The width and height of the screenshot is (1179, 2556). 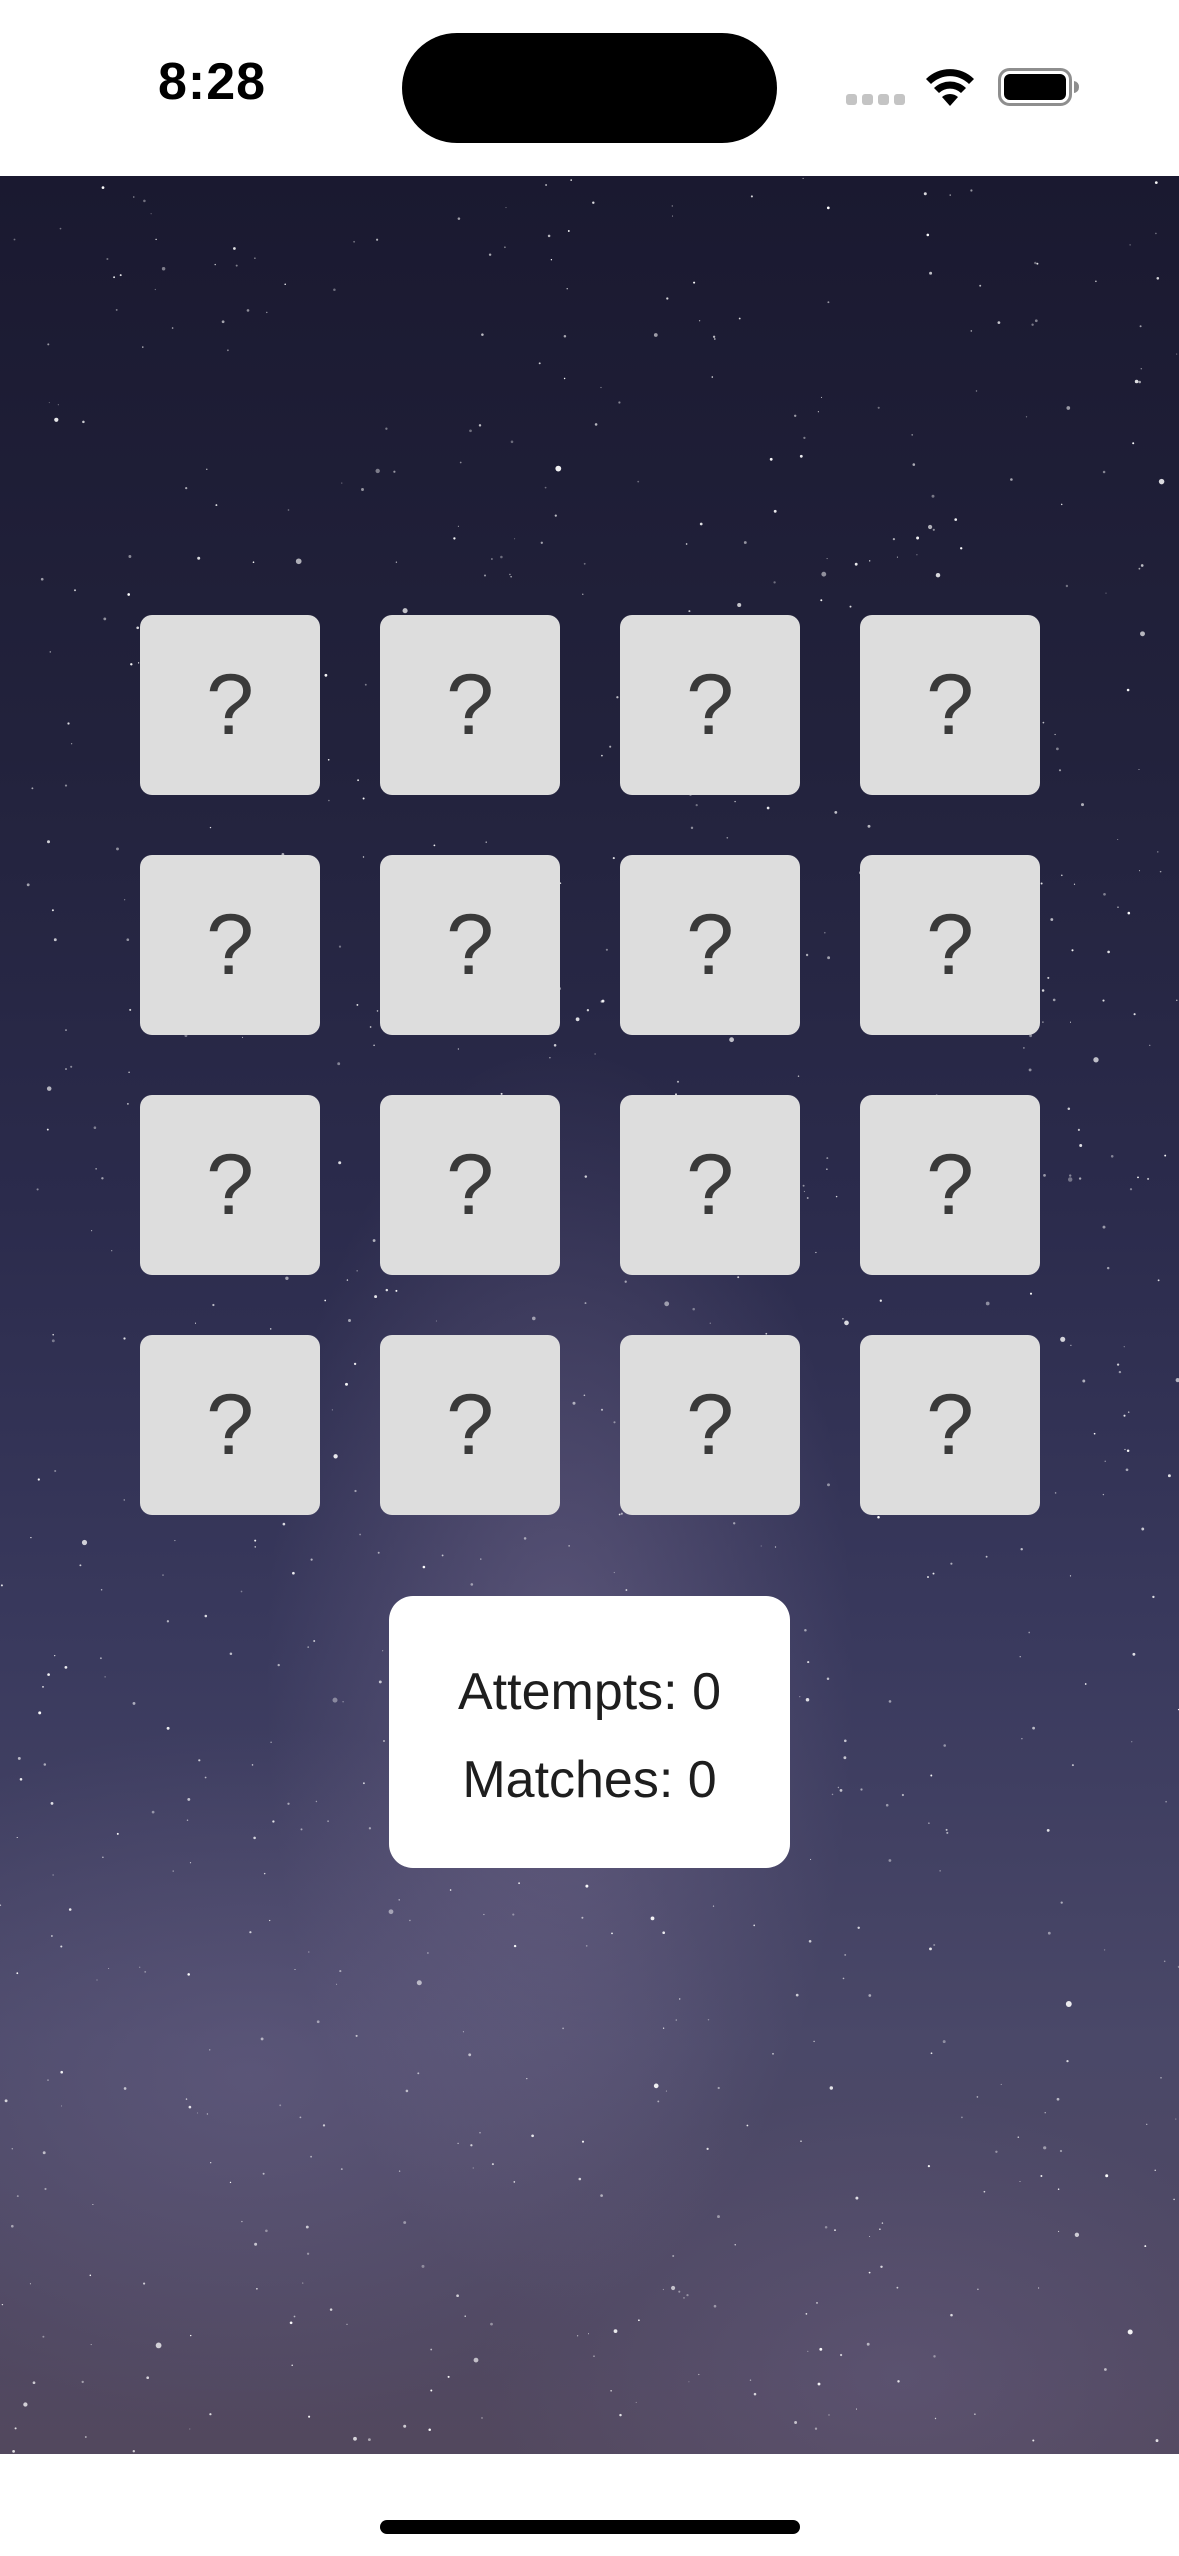 What do you see at coordinates (589, 2505) in the screenshot?
I see `home-bar-area` at bounding box center [589, 2505].